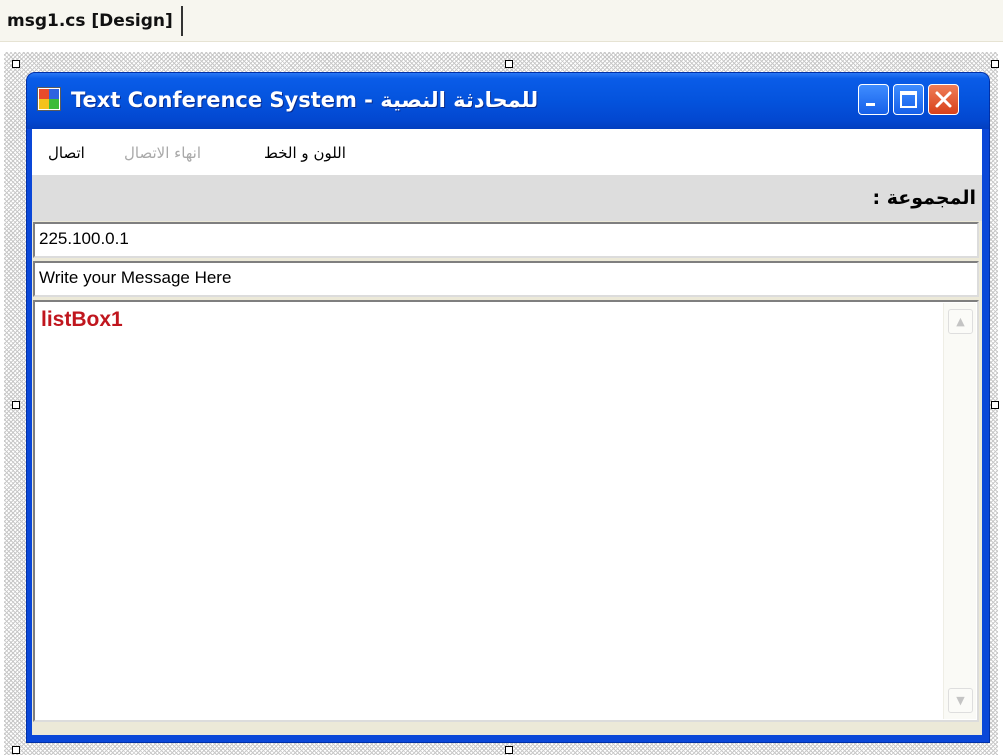 The image size is (1003, 755). I want to click on group-row: المجموعة :, so click(507, 198).